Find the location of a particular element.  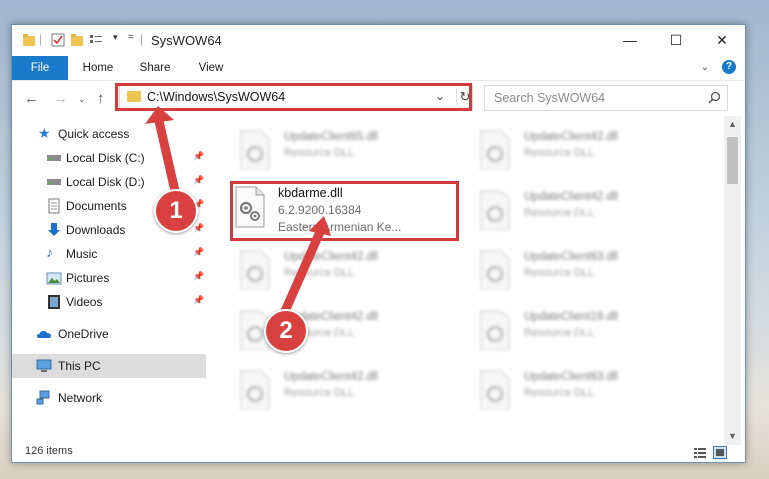

annotation-arrows is located at coordinates (238, 214).